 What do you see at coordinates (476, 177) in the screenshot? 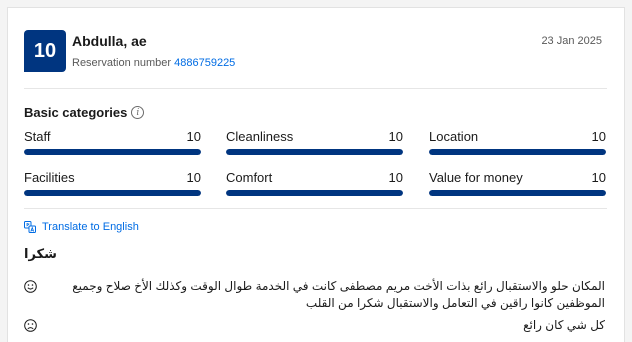
I see `category-label: Value for money` at bounding box center [476, 177].